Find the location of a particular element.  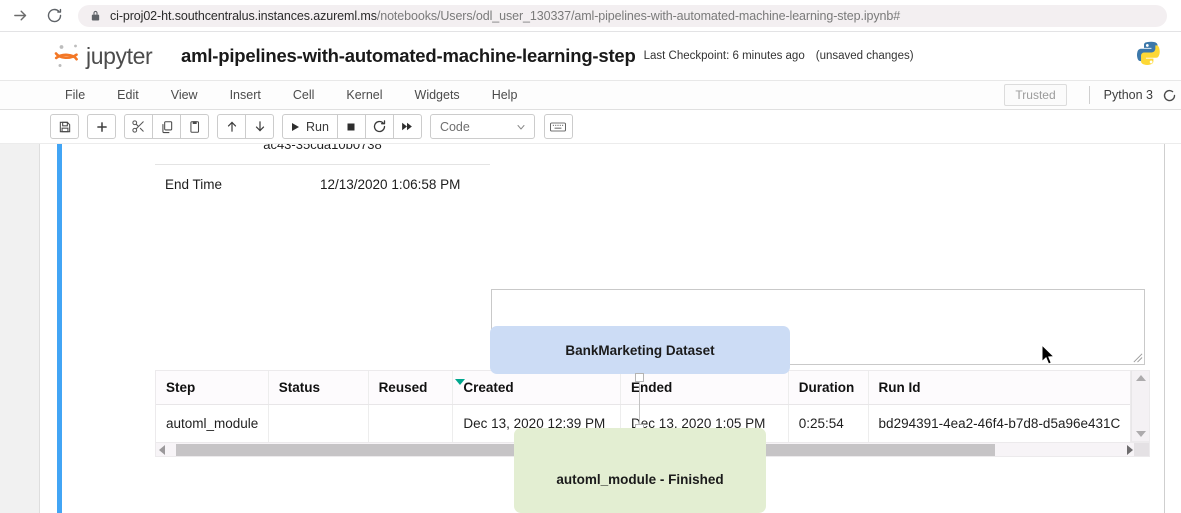

toolbar-group-insert is located at coordinates (101, 126).